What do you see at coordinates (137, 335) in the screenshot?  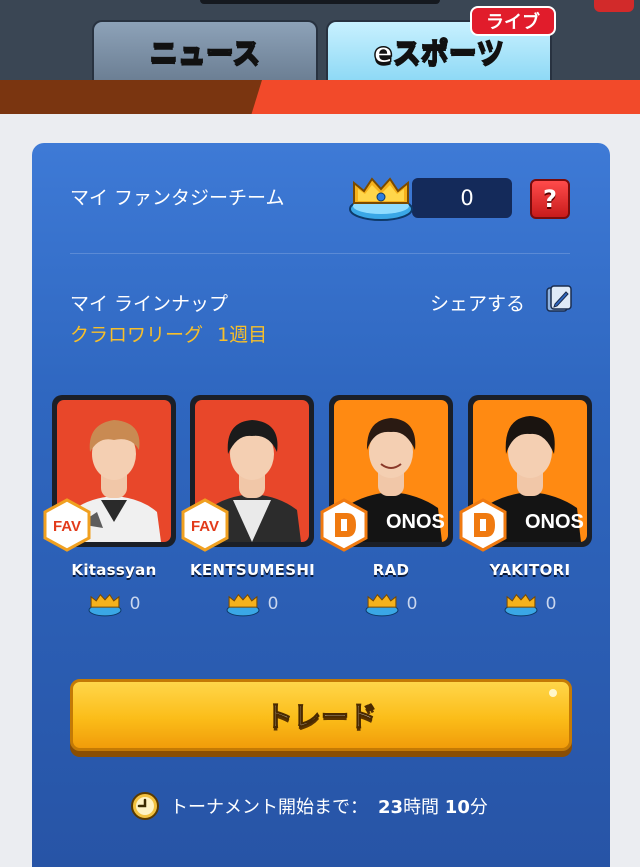 I see `league-name: クラロワリーグ` at bounding box center [137, 335].